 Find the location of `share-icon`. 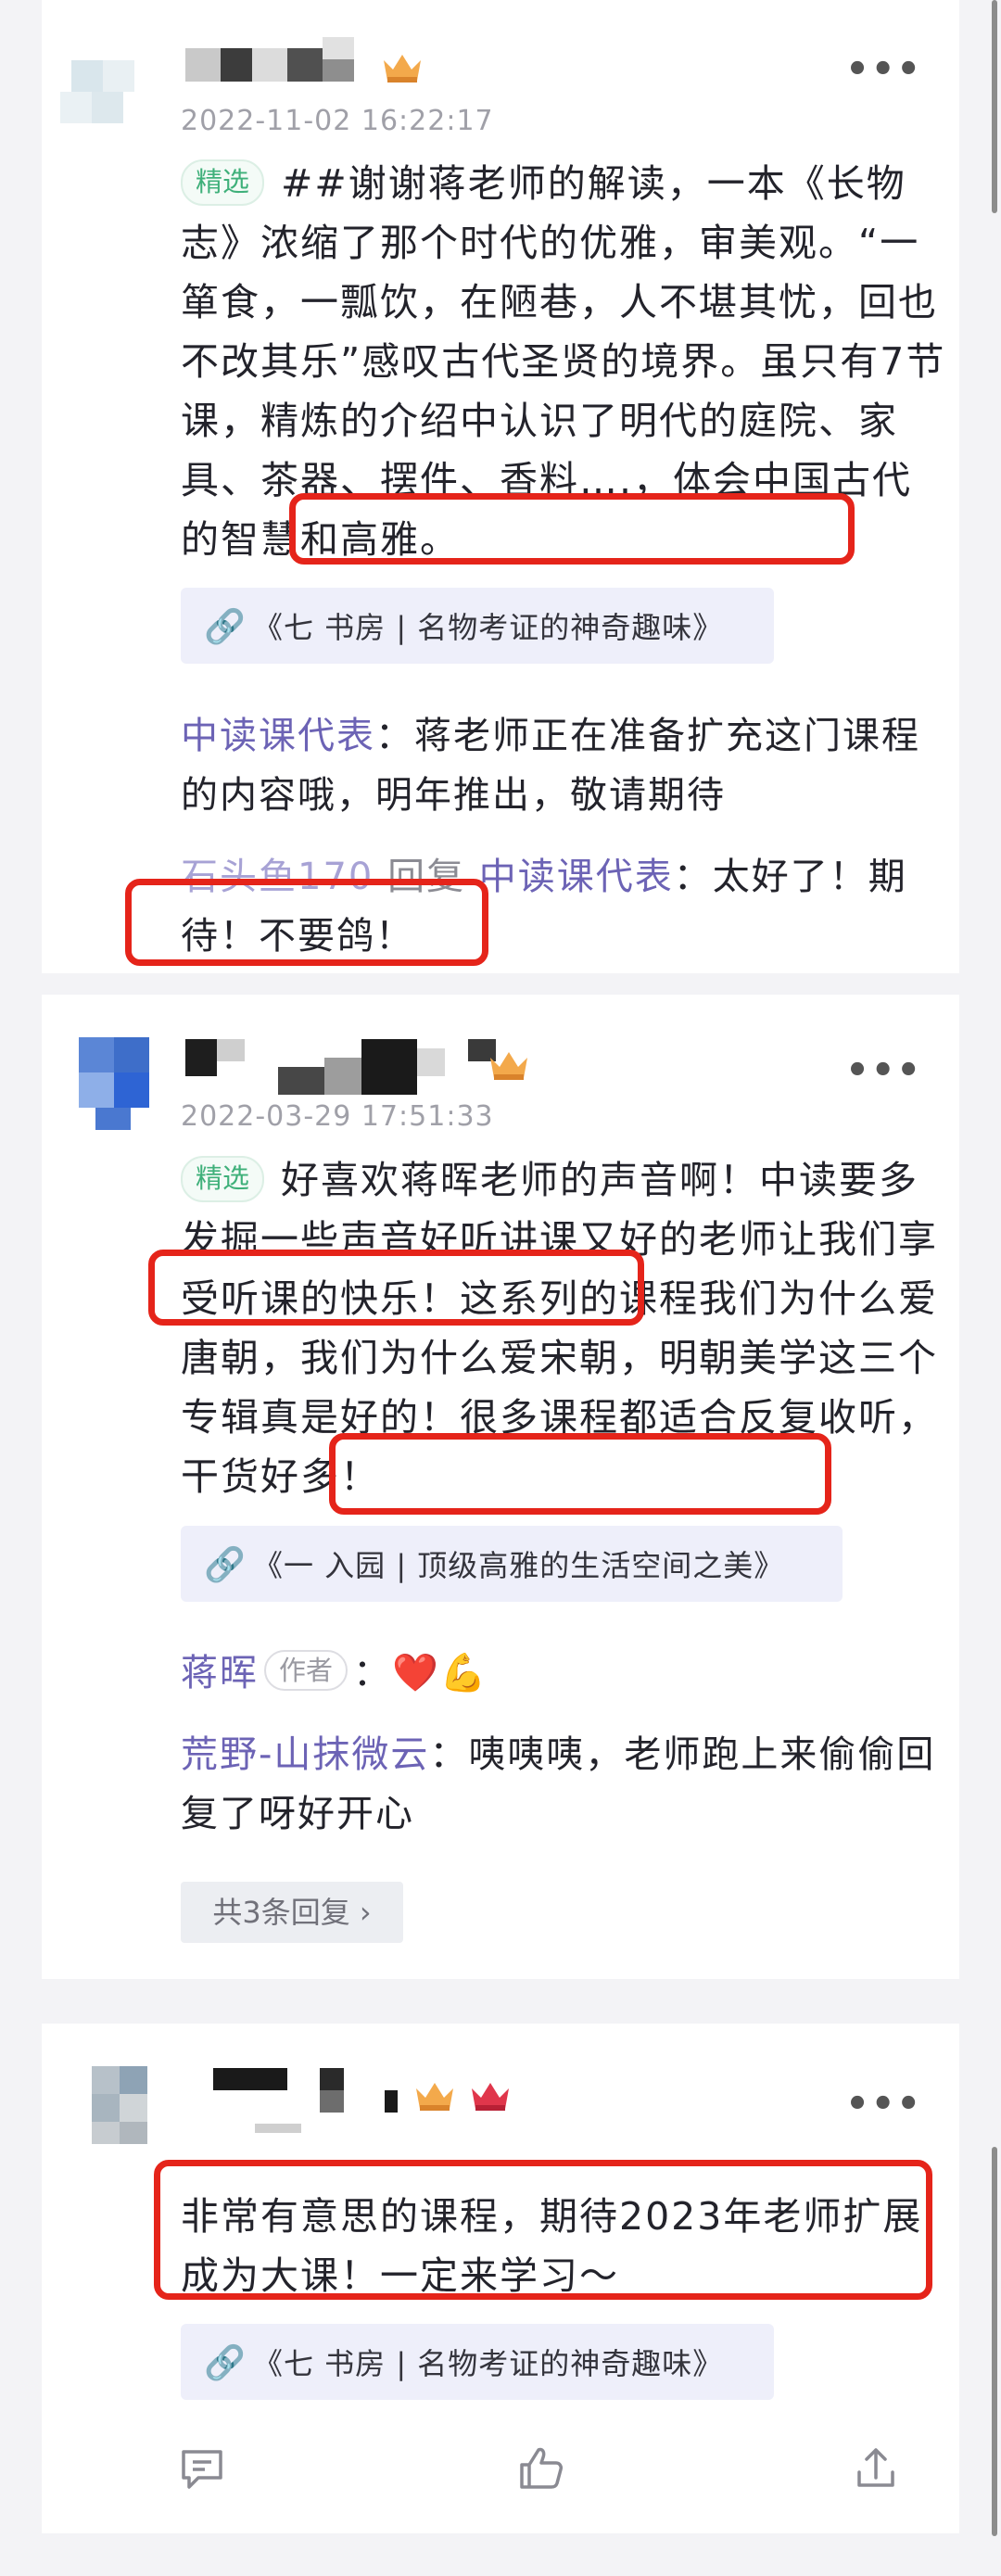

share-icon is located at coordinates (876, 2468).